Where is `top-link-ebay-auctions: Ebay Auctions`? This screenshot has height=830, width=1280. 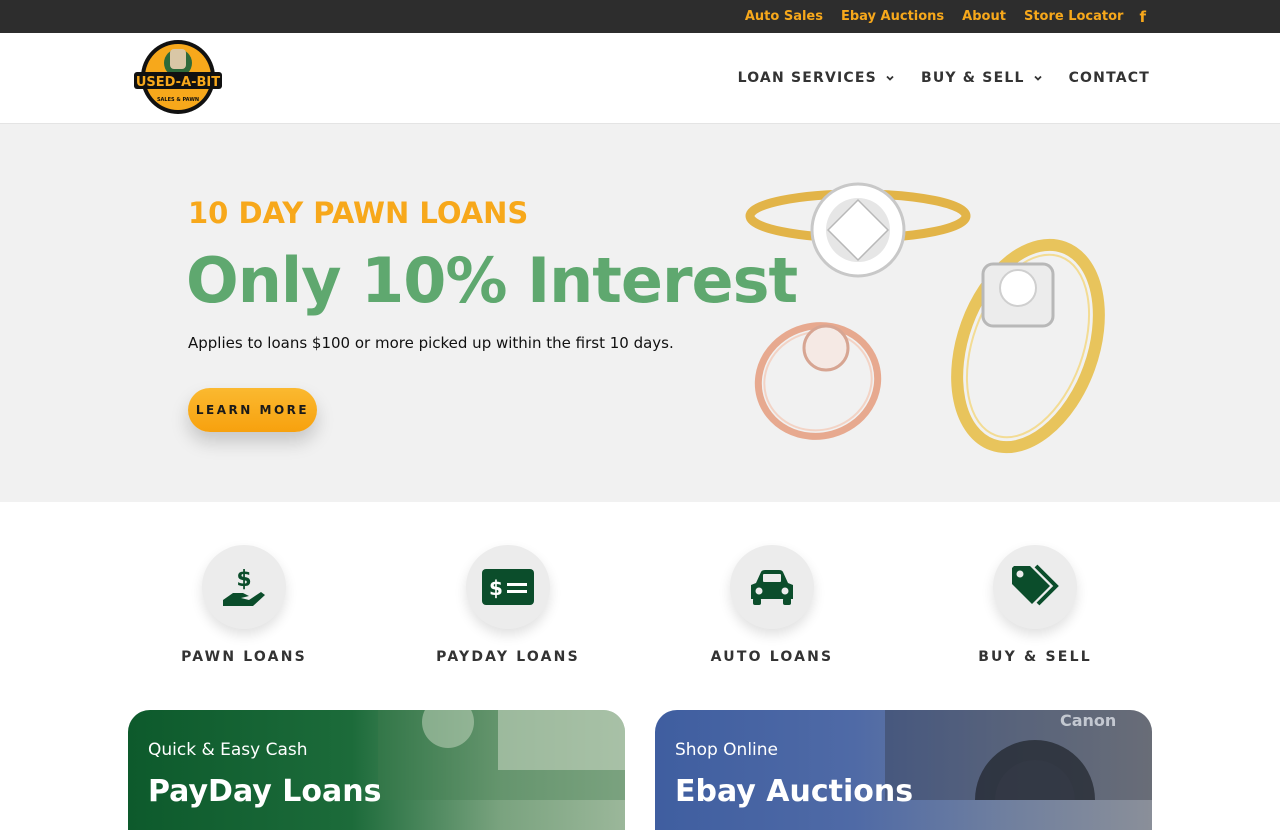 top-link-ebay-auctions: Ebay Auctions is located at coordinates (892, 16).